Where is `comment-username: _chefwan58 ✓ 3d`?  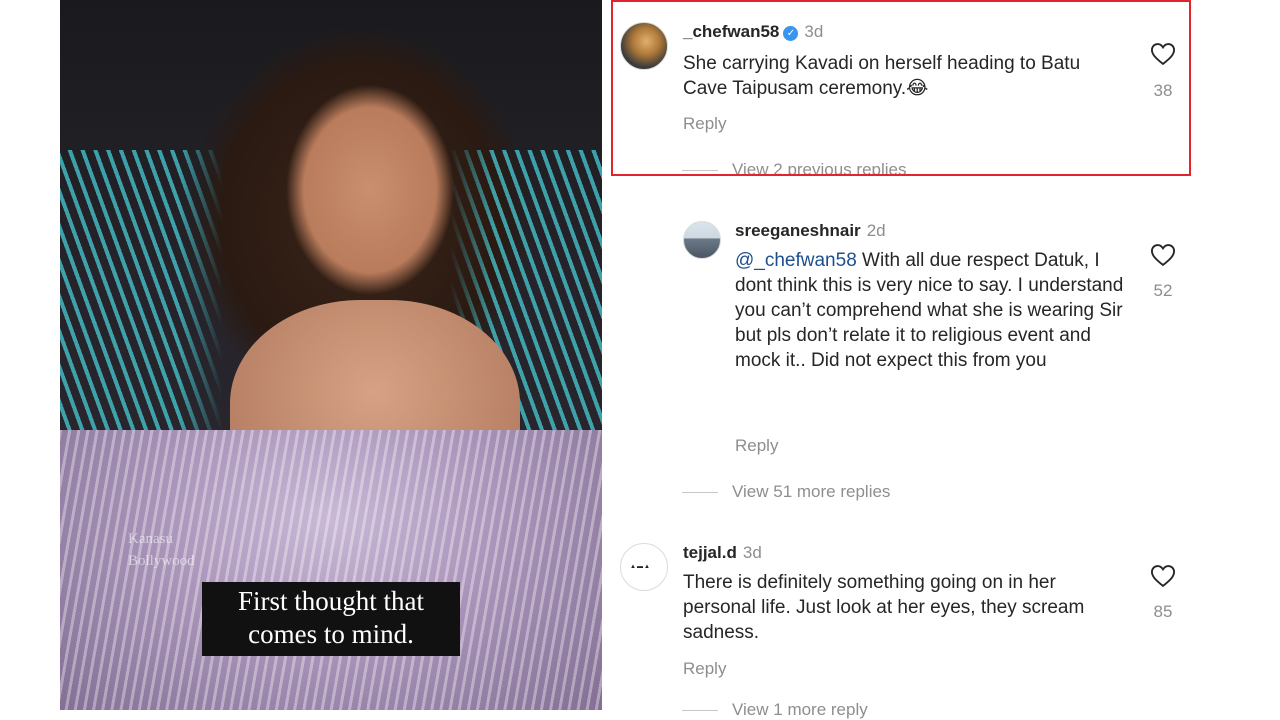 comment-username: _chefwan58 ✓ 3d is located at coordinates (753, 32).